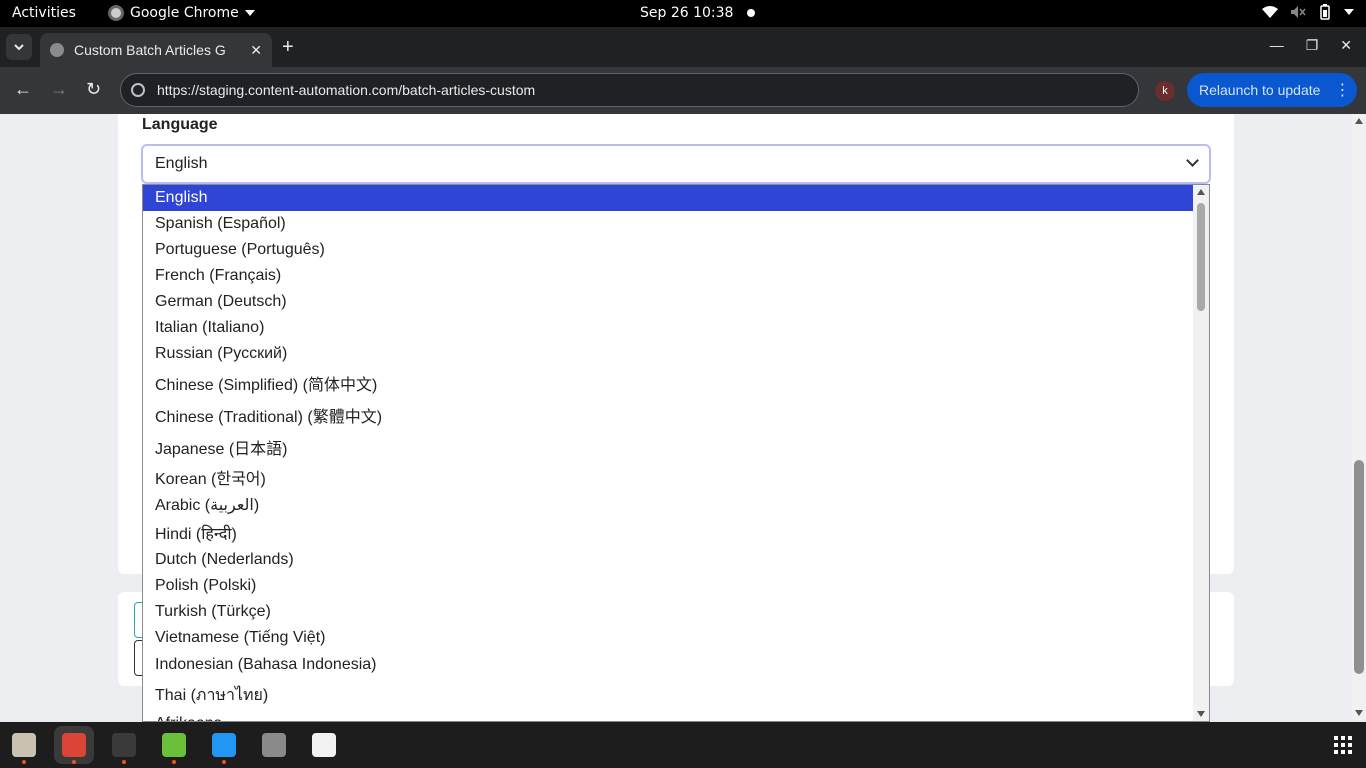  I want to click on more-vert-icon: ⋮, so click(1342, 90).